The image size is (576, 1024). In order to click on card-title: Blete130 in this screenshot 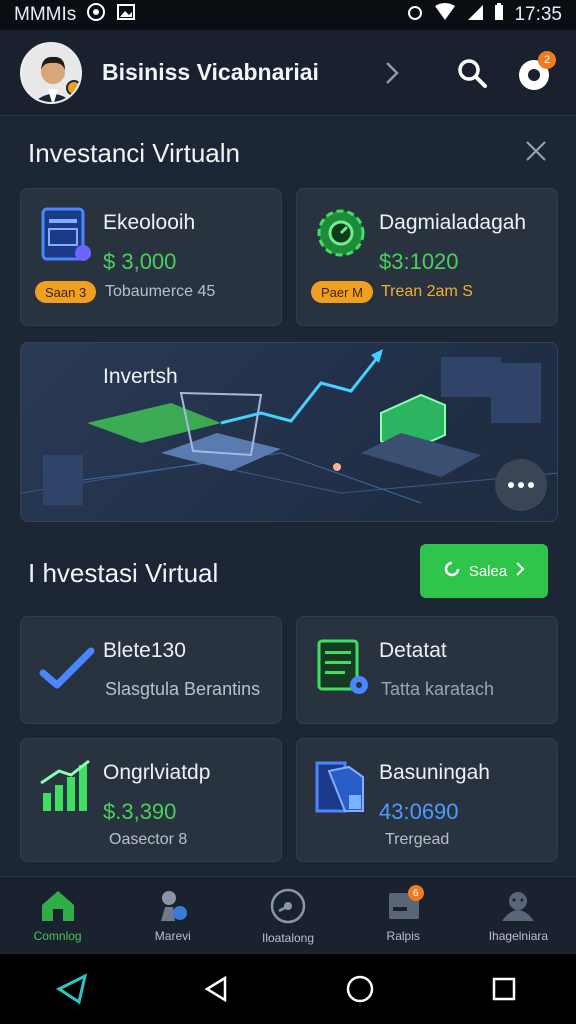, I will do `click(144, 650)`.